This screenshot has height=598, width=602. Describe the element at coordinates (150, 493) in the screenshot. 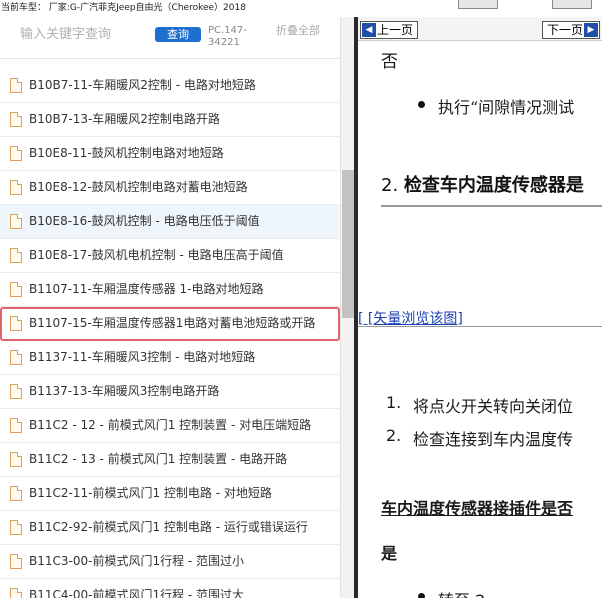

I see `list-item-label: B11C2-11-前模式风门1 控制电路 - 对地短路` at that location.